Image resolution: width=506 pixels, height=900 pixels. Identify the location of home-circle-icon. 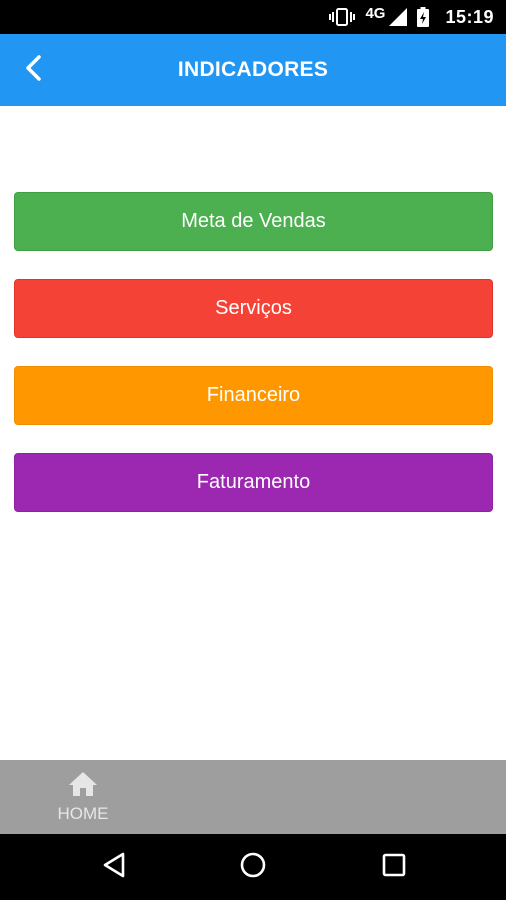
(253, 867).